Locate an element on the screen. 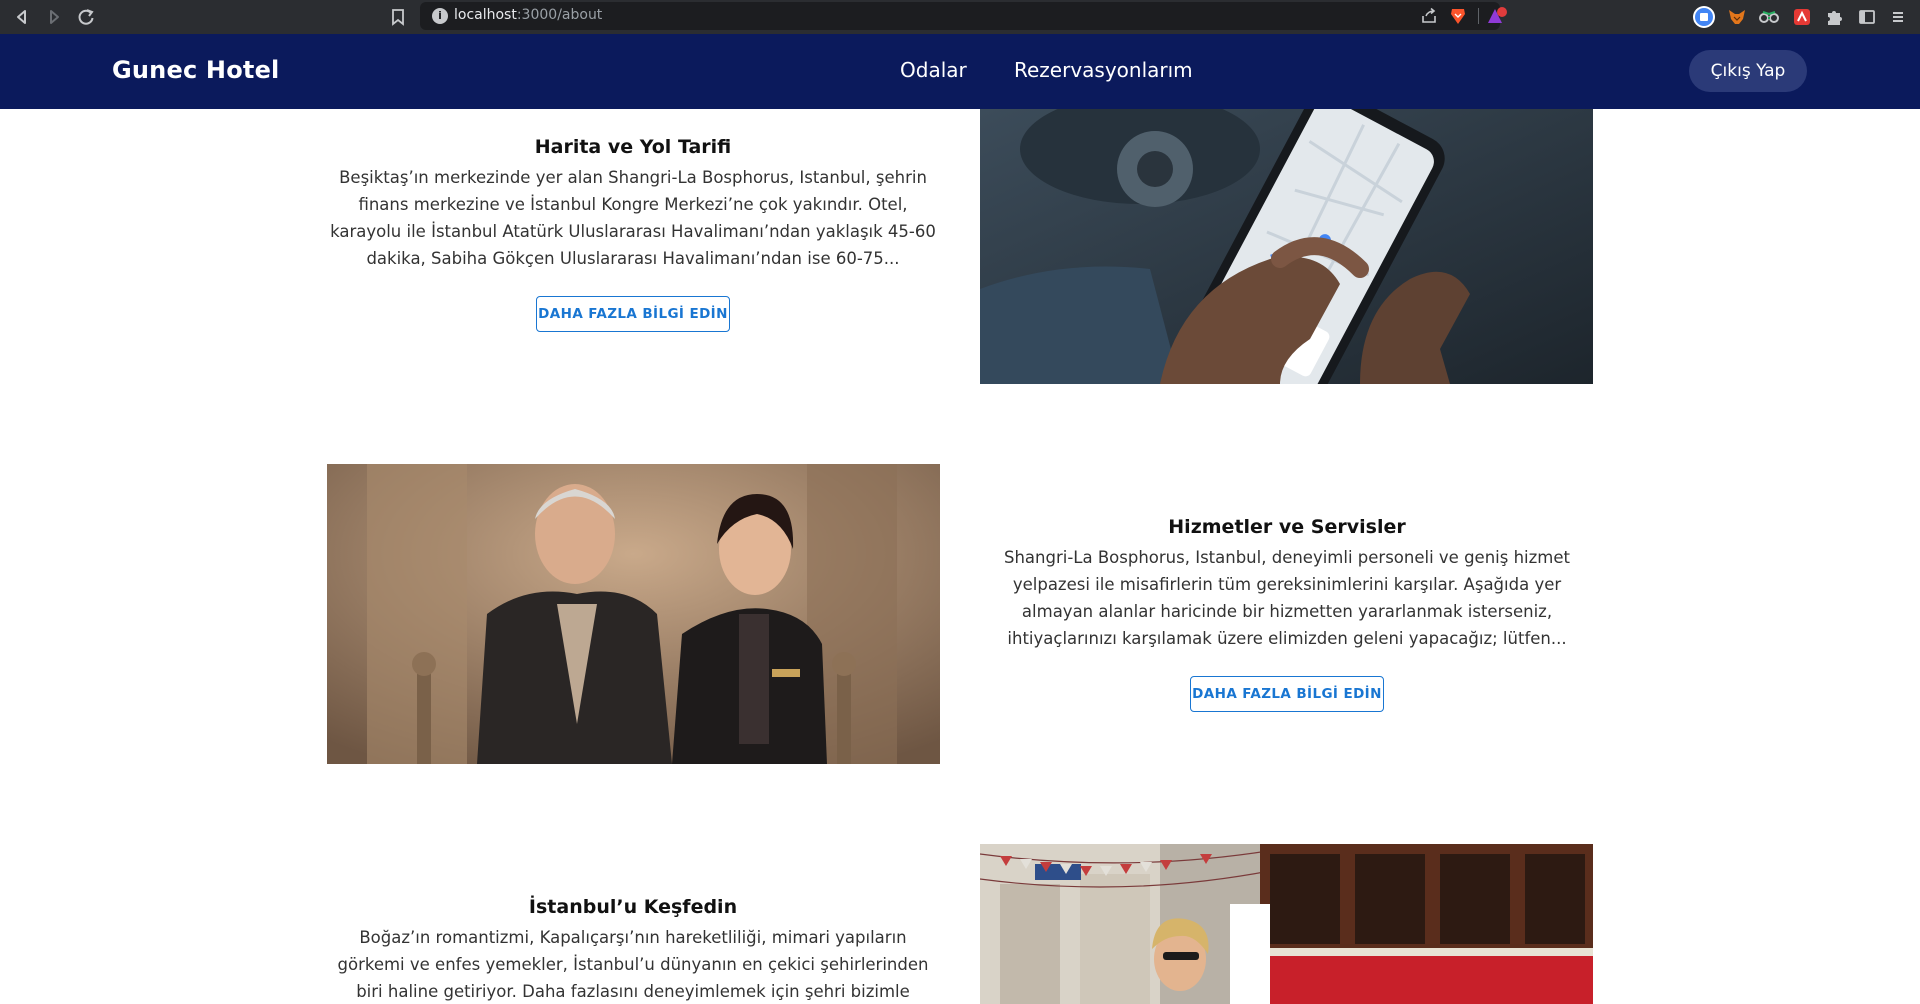  site-info-icon: i is located at coordinates (440, 16).